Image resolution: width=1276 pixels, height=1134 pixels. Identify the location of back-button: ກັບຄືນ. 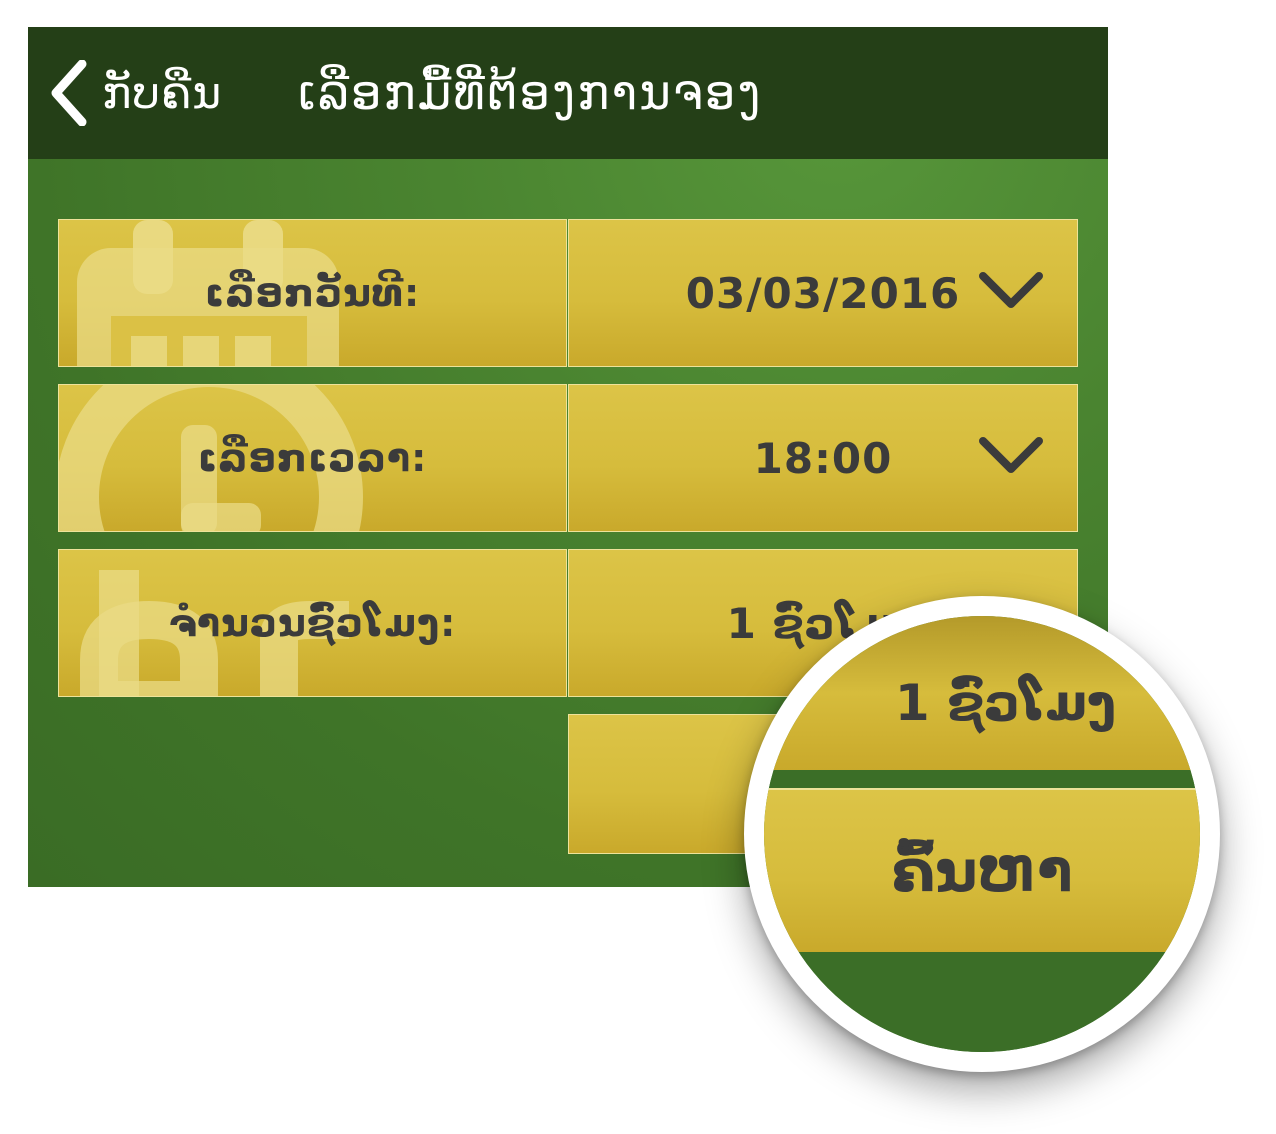
(135, 93).